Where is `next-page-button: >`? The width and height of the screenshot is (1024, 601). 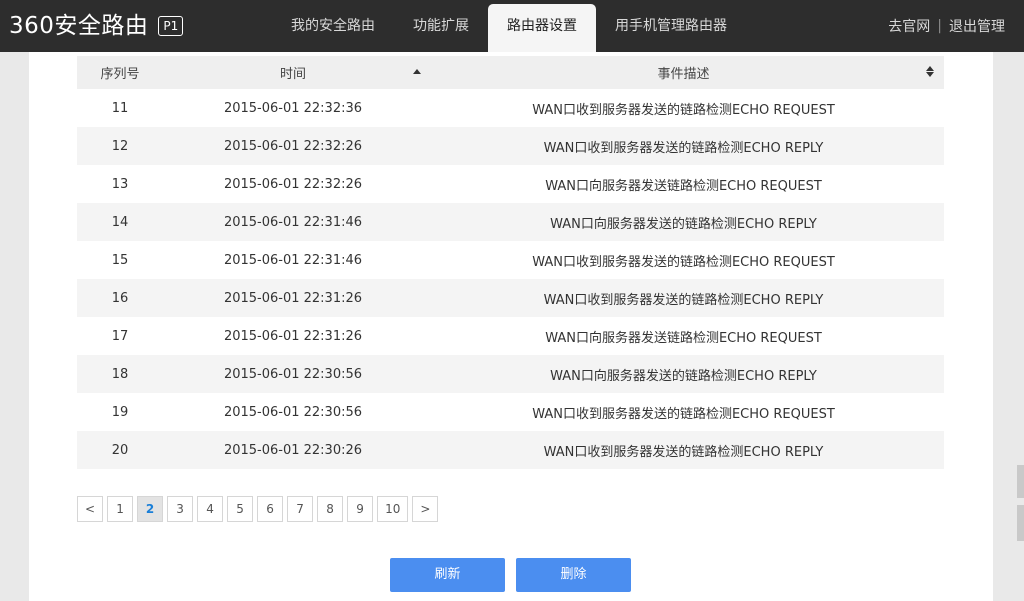
next-page-button: > is located at coordinates (425, 509).